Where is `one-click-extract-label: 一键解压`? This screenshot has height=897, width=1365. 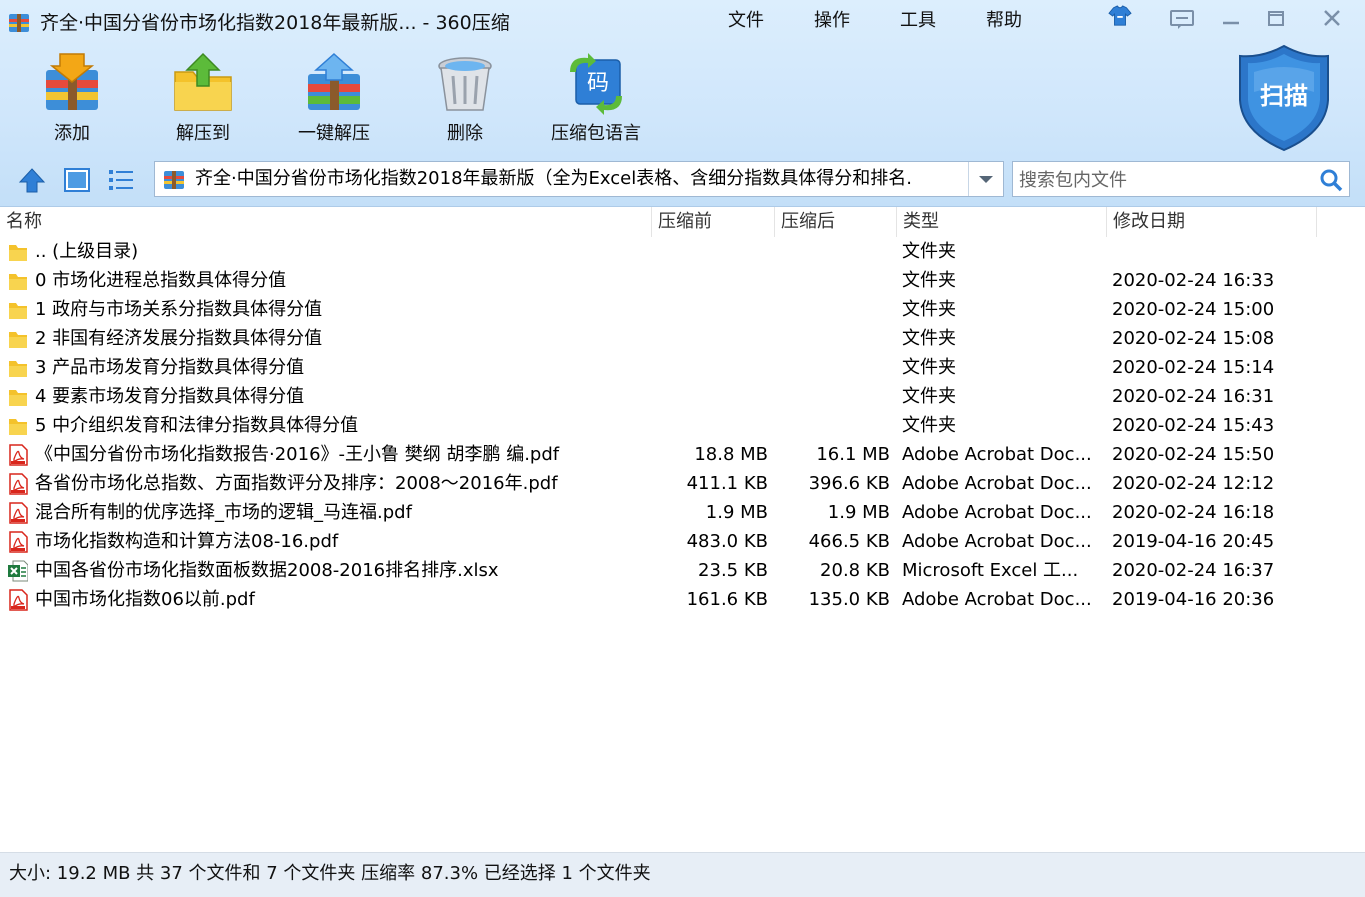 one-click-extract-label: 一键解压 is located at coordinates (334, 133).